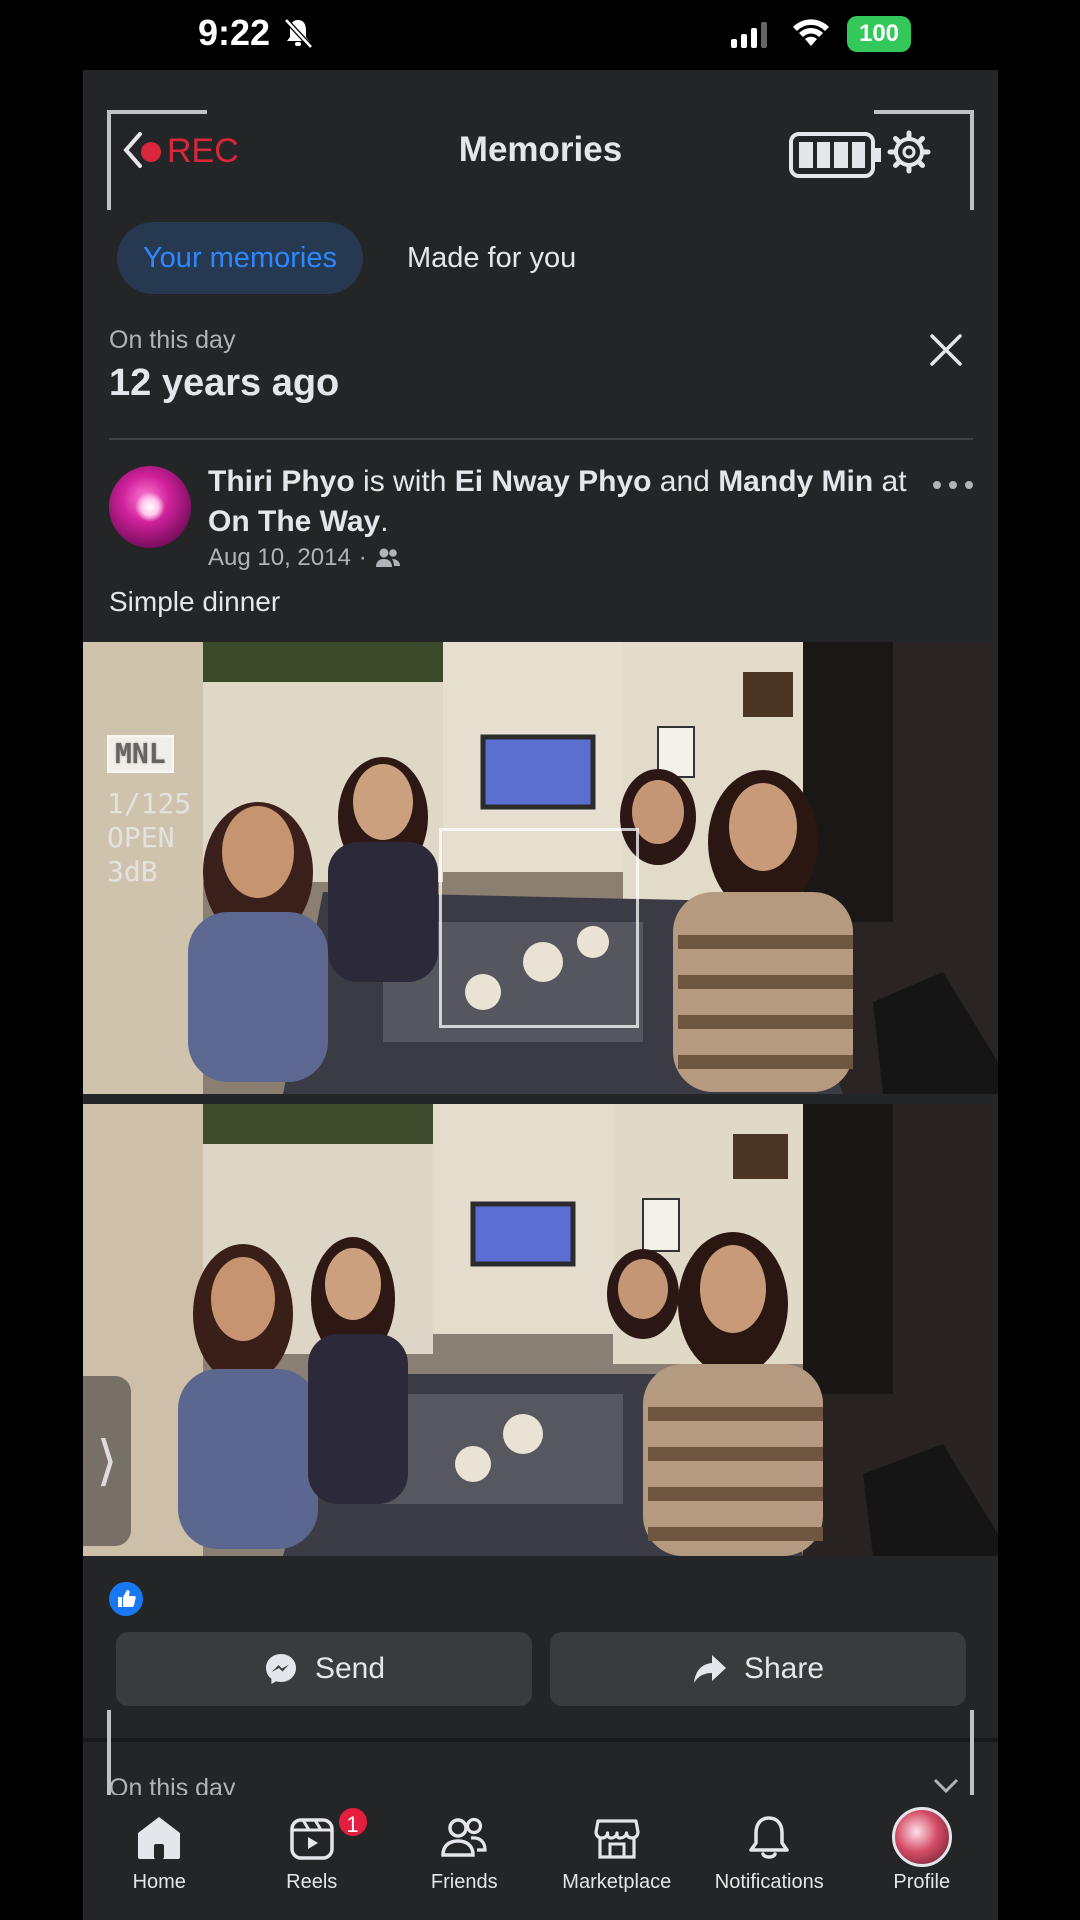 This screenshot has height=1920, width=1080. Describe the element at coordinates (921, 1837) in the screenshot. I see `profile-avatar` at that location.